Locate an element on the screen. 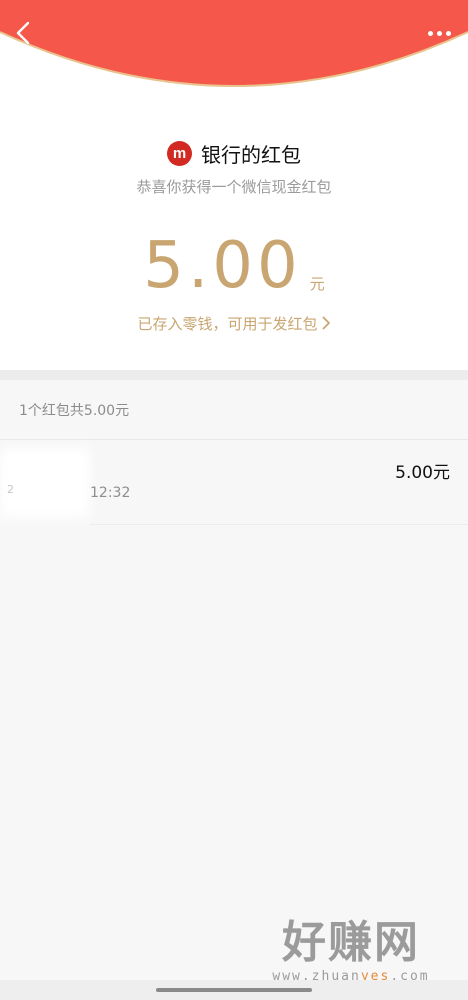  receive-time: 12:32 is located at coordinates (110, 493).